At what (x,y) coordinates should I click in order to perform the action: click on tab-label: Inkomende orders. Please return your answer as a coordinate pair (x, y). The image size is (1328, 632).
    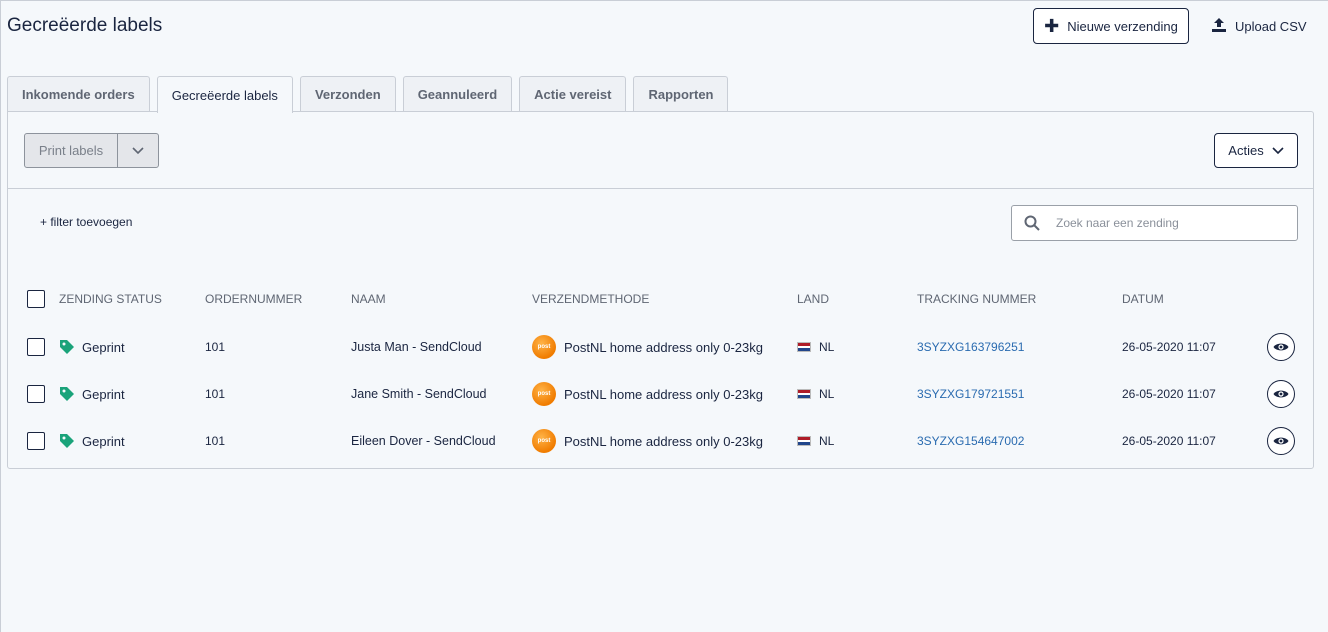
    Looking at the image, I should click on (78, 94).